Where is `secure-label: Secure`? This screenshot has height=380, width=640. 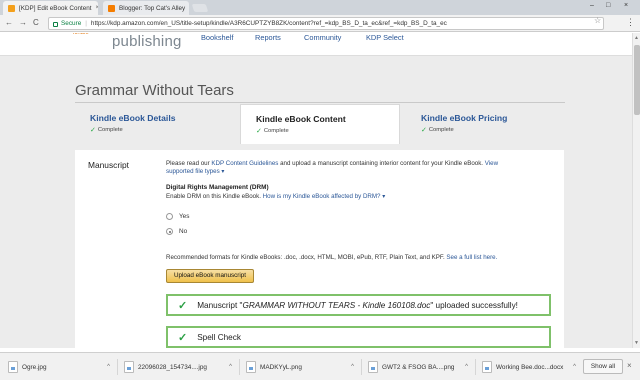 secure-label: Secure is located at coordinates (71, 23).